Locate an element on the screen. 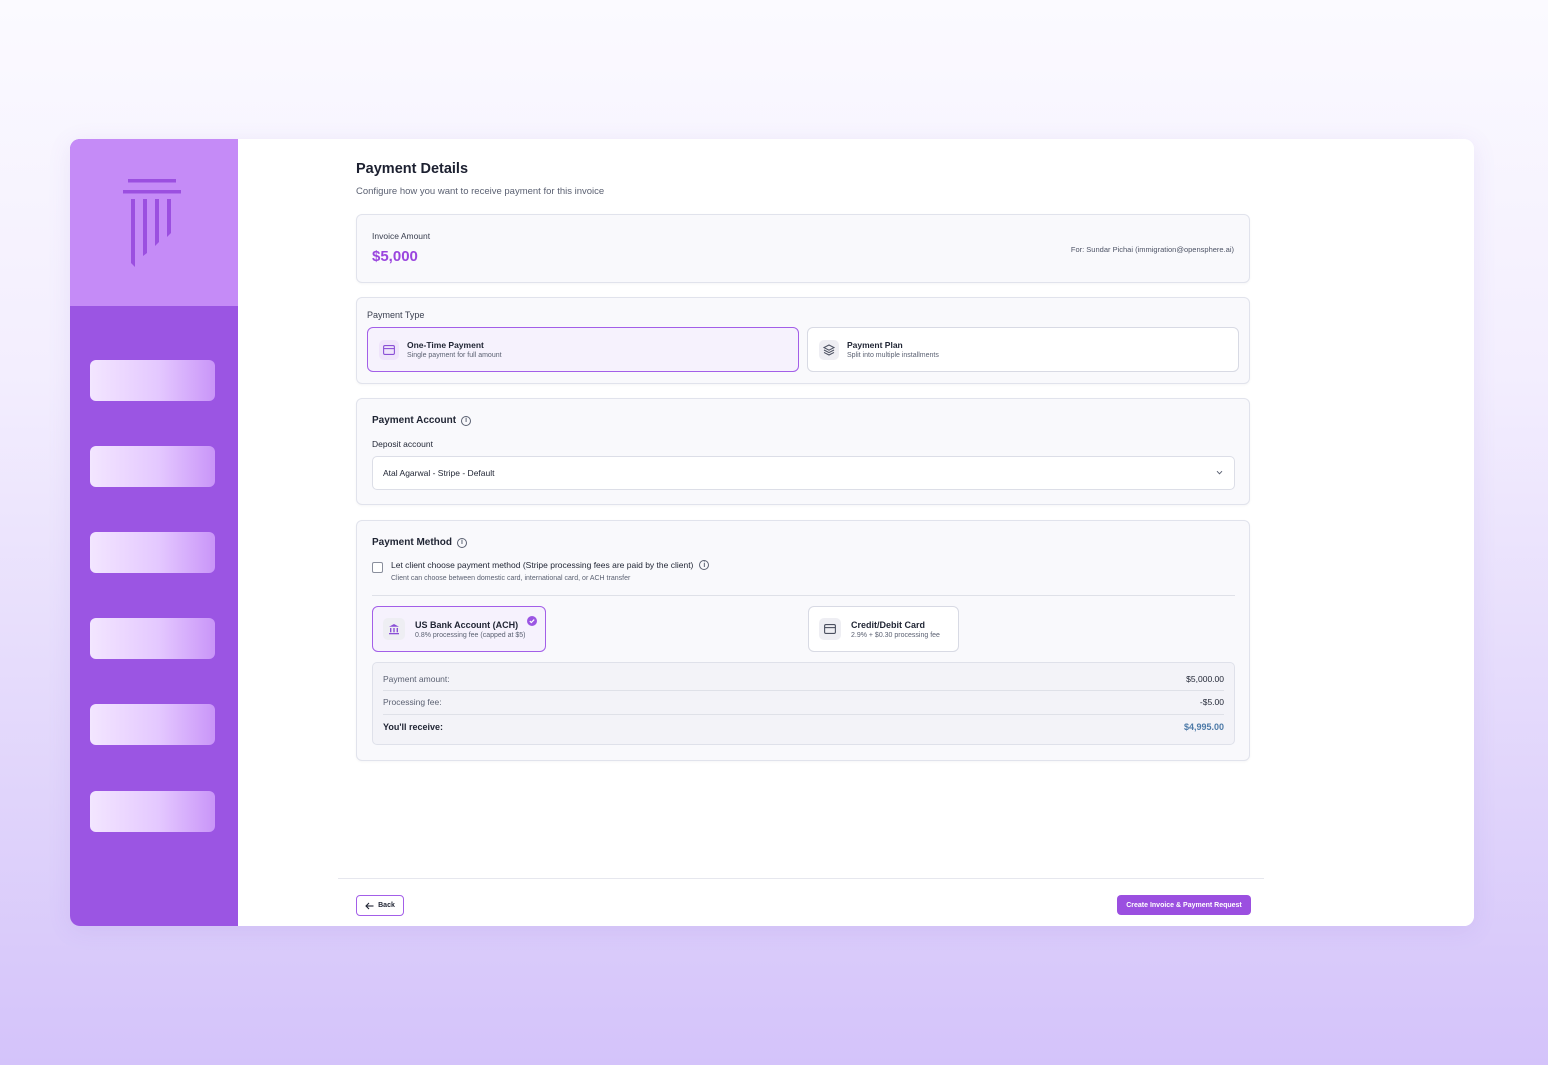 Image resolution: width=1548 pixels, height=1065 pixels. pillar-logo-icon is located at coordinates (152, 222).